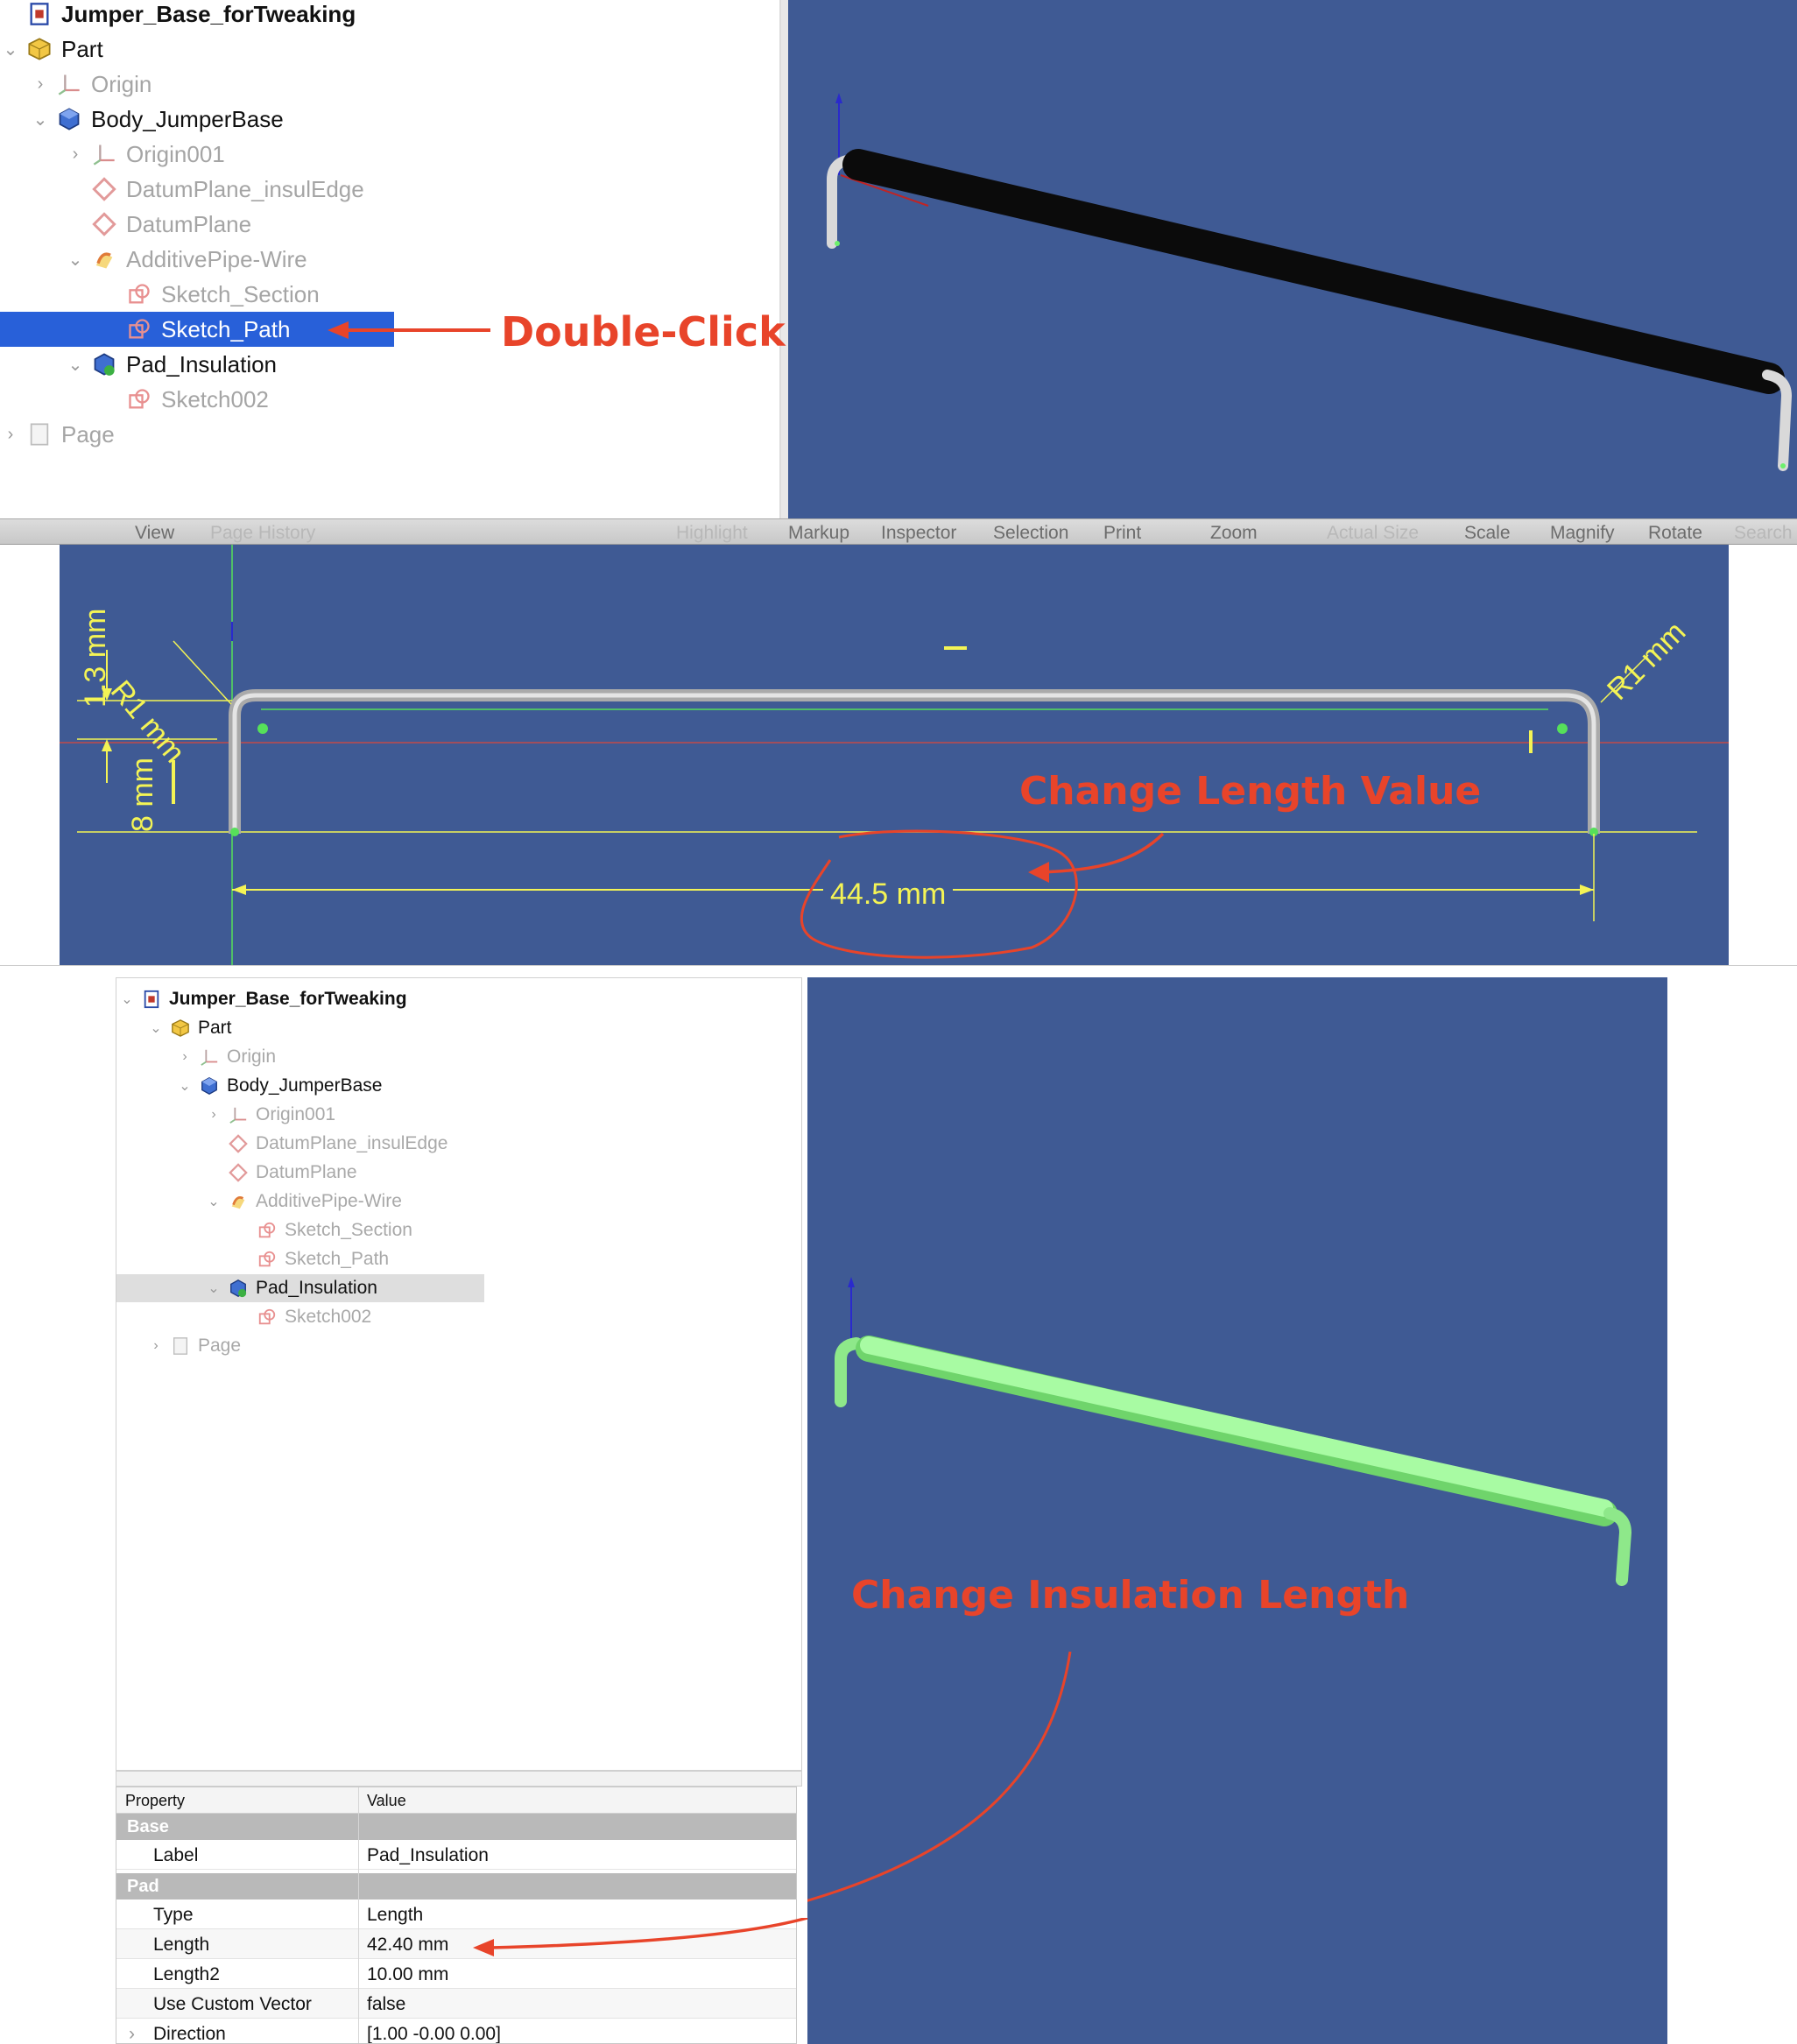  I want to click on property-value-length: 42.40 mm, so click(408, 1945).